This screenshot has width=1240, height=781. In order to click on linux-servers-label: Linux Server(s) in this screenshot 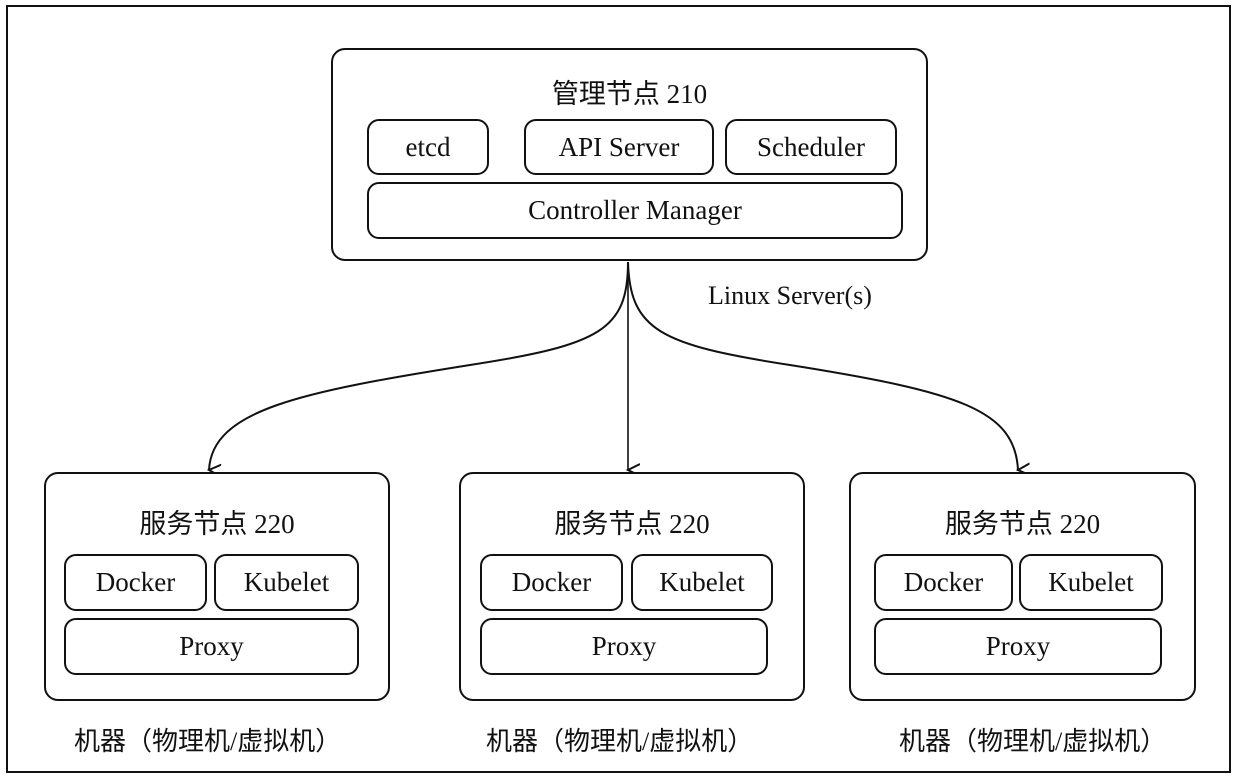, I will do `click(790, 295)`.